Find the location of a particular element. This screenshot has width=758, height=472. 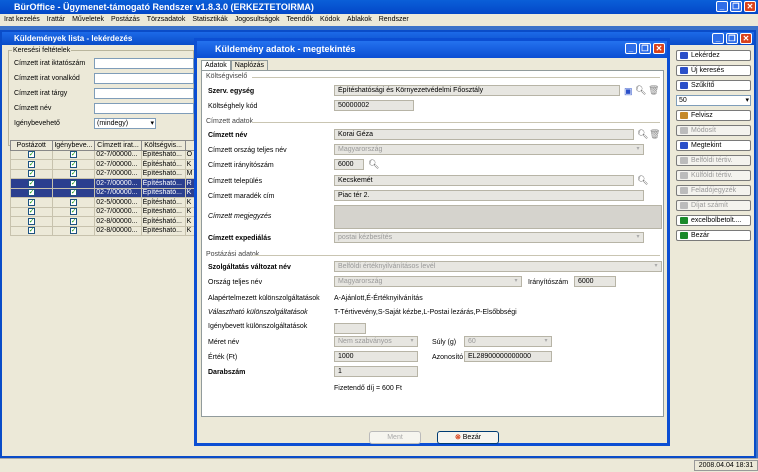

irsz-field: 6000 is located at coordinates (349, 164).